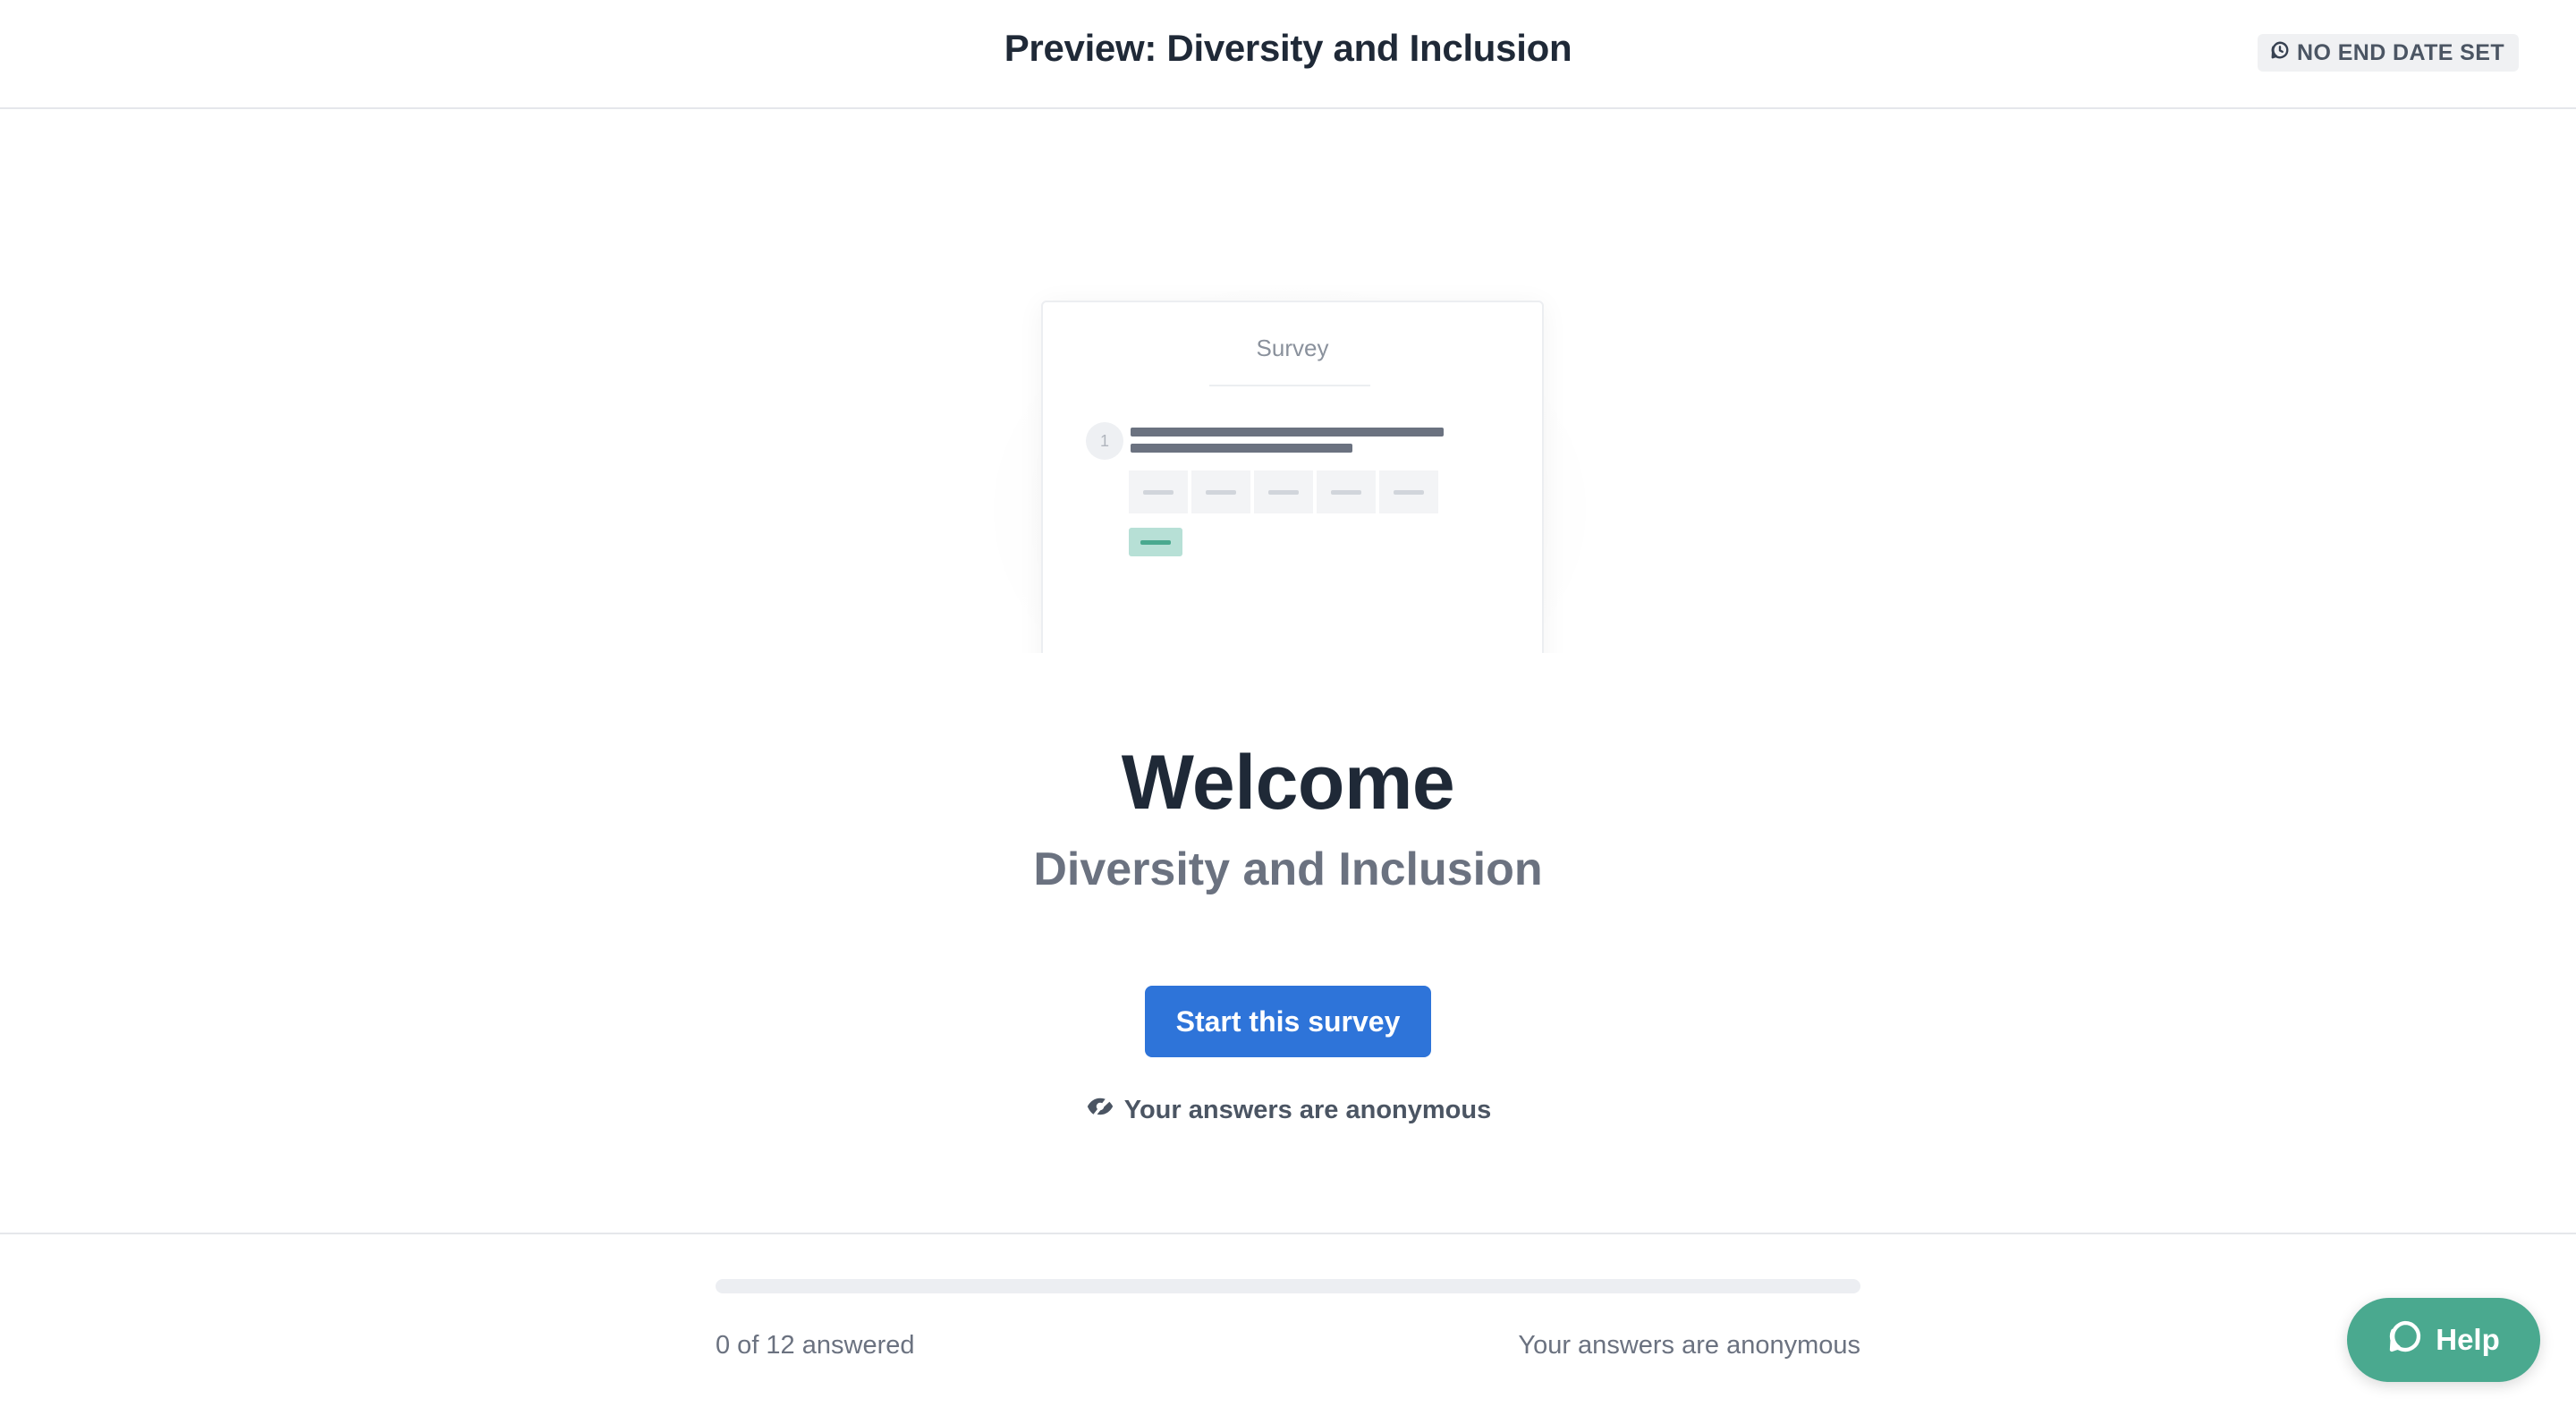 Image resolution: width=2576 pixels, height=1407 pixels. What do you see at coordinates (1288, 869) in the screenshot?
I see `survey-name: Diversity and Inclusion` at bounding box center [1288, 869].